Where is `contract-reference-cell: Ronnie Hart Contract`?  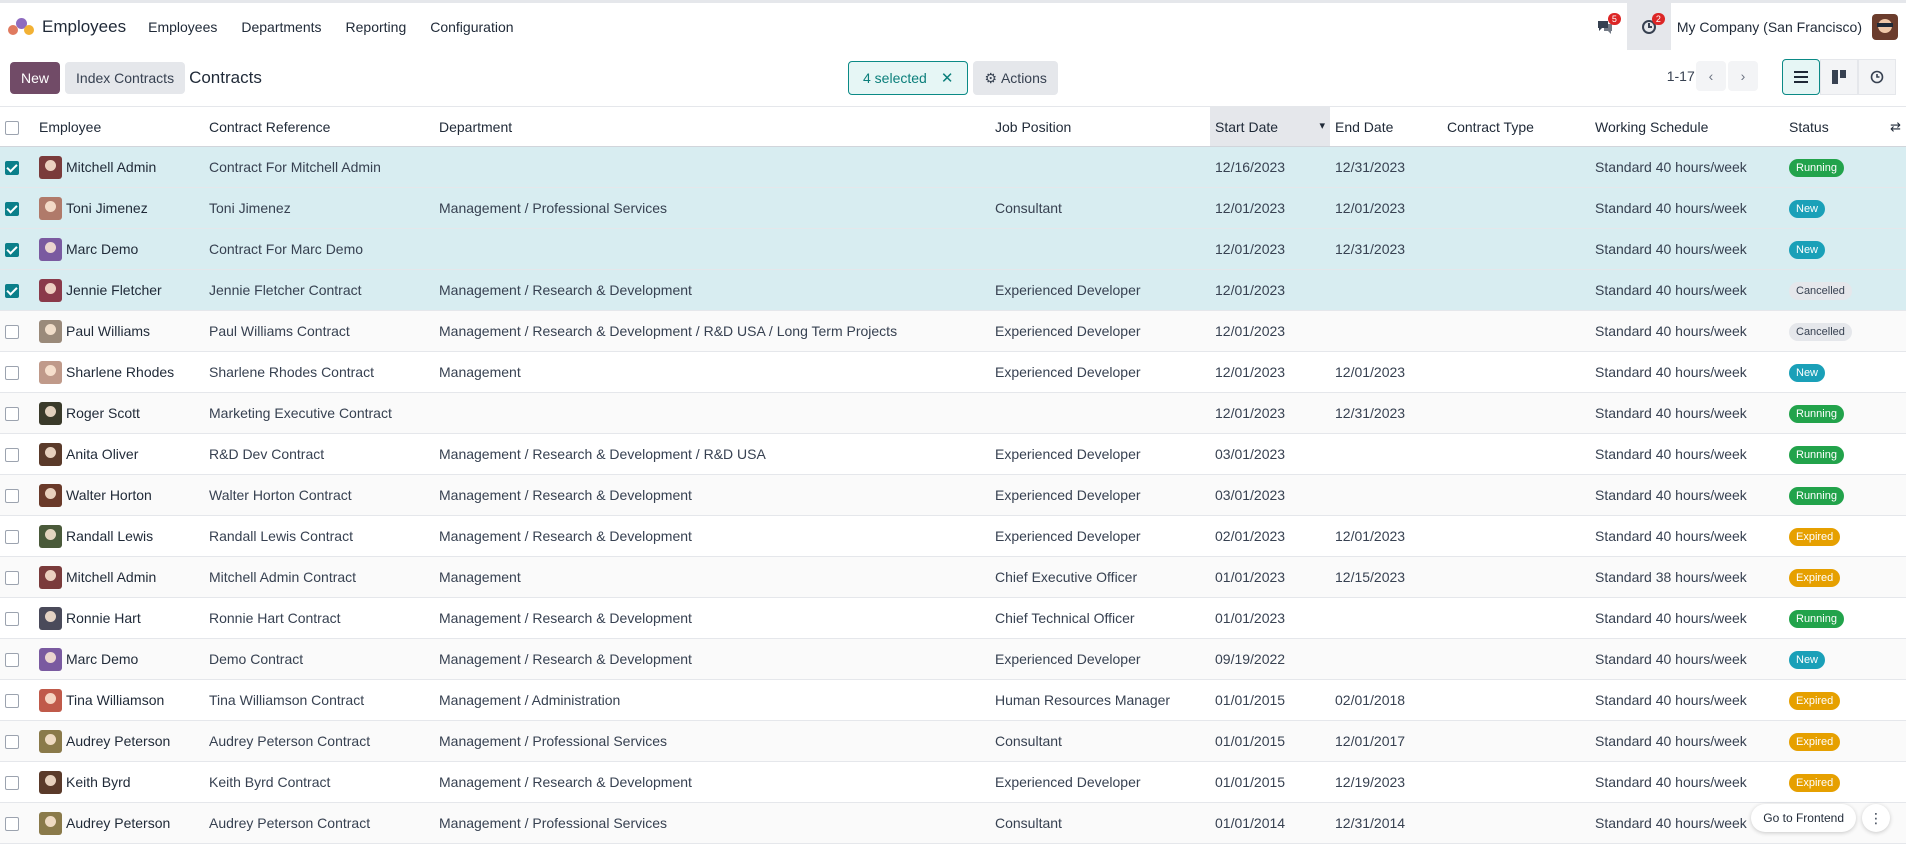
contract-reference-cell: Ronnie Hart Contract is located at coordinates (319, 618).